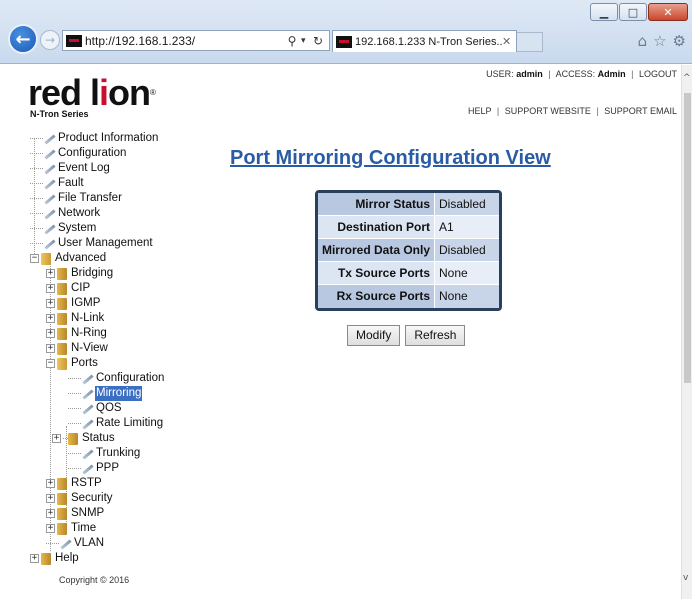 This screenshot has height=599, width=692. What do you see at coordinates (467, 273) in the screenshot?
I see `row-value: None` at bounding box center [467, 273].